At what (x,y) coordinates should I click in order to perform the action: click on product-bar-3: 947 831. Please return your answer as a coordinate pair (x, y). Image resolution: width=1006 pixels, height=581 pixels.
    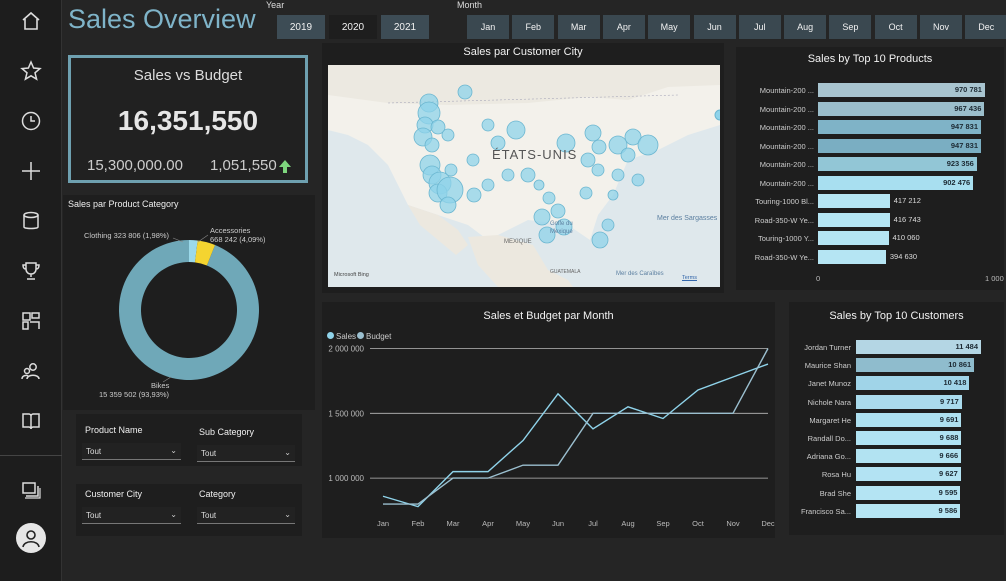
    Looking at the image, I should click on (900, 145).